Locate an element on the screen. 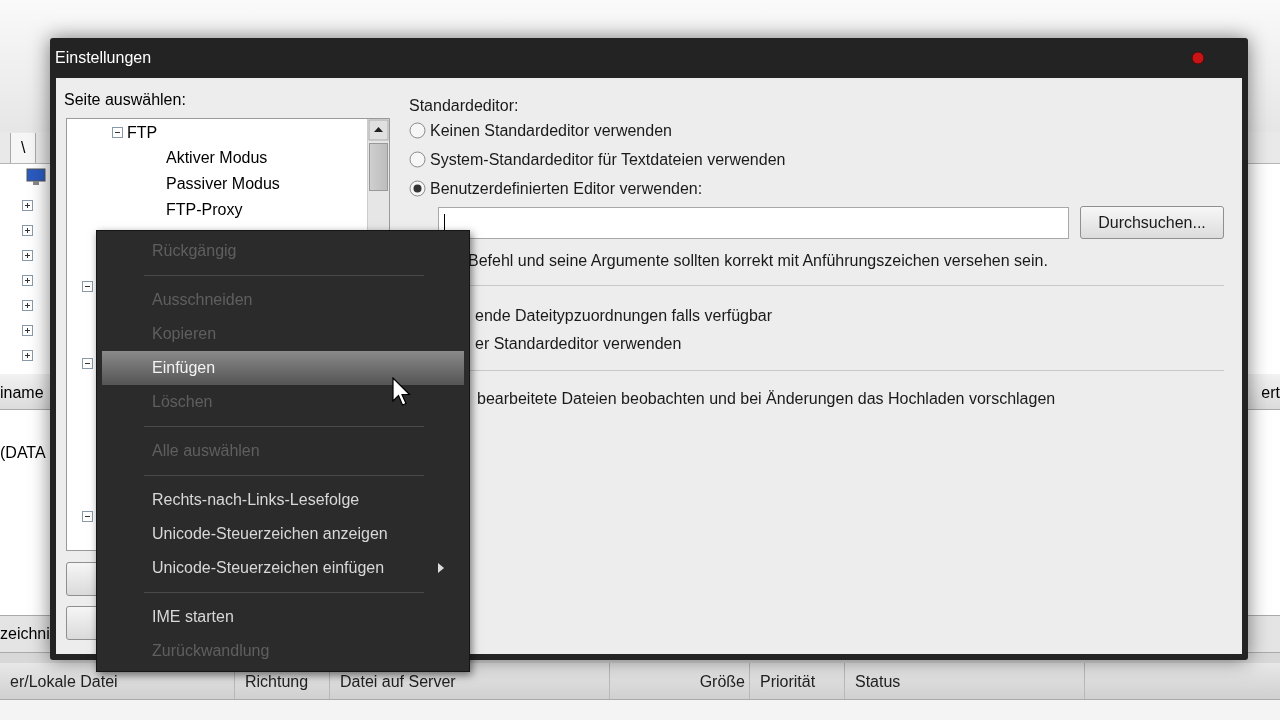 The image size is (1280, 720). menu-item: Einfügen is located at coordinates (283, 368).